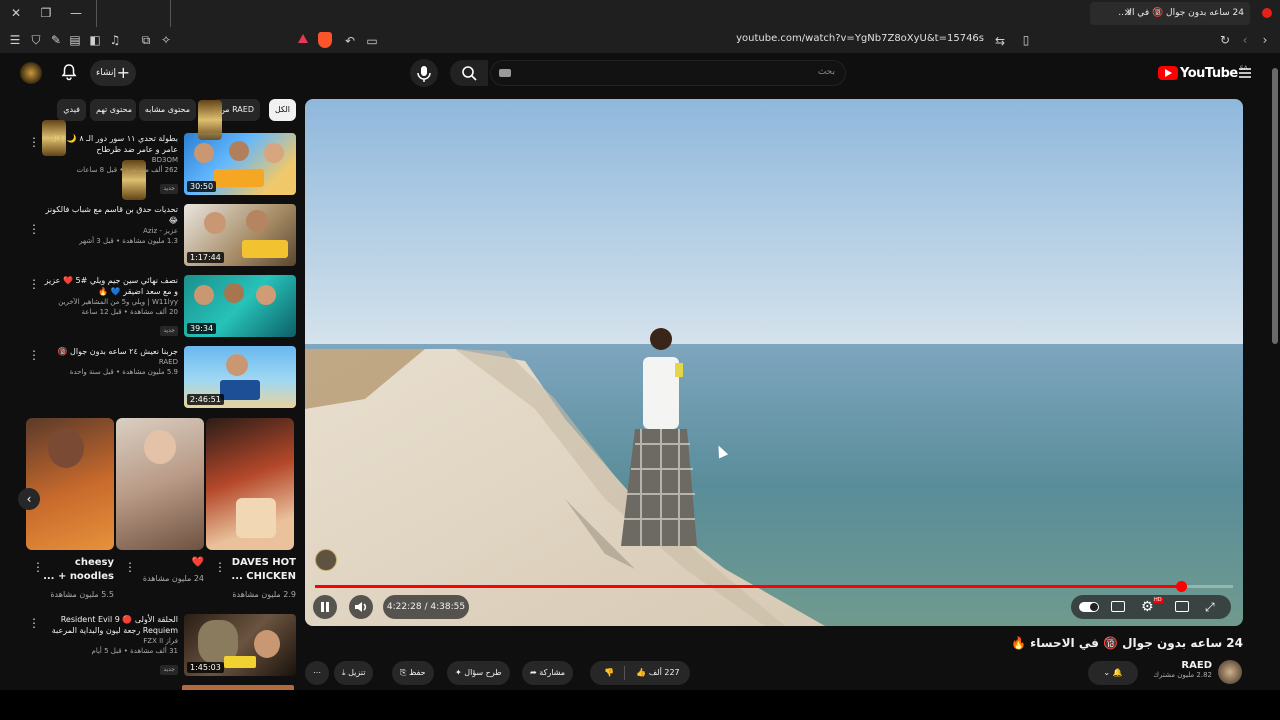 This screenshot has height=720, width=1280. What do you see at coordinates (478, 673) in the screenshot?
I see `ask-button: طرح سؤال ✦` at bounding box center [478, 673].